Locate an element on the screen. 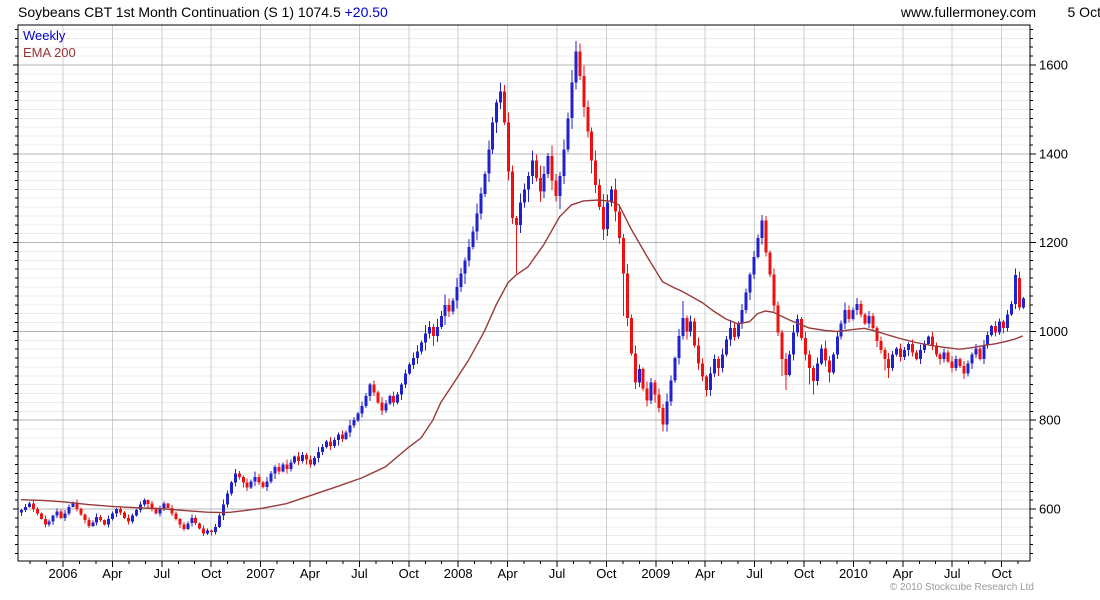 The image size is (1100, 600). x-tick-label: Jul is located at coordinates (161, 573).